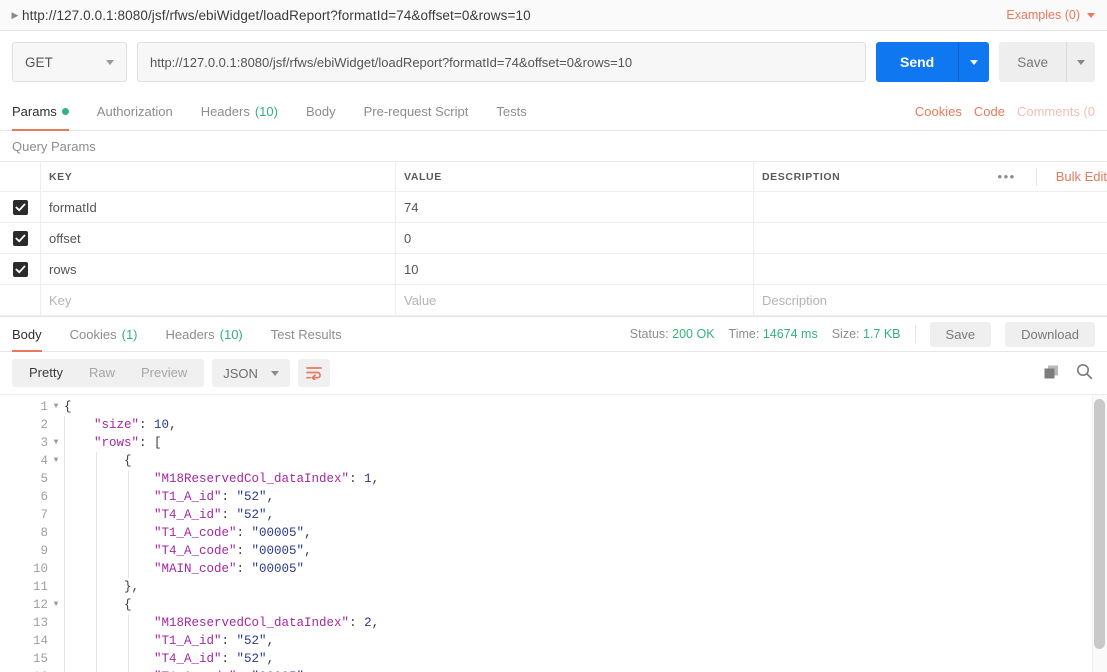 This screenshot has width=1107, height=672. What do you see at coordinates (46, 373) in the screenshot?
I see `view-mode-pretty: Pretty` at bounding box center [46, 373].